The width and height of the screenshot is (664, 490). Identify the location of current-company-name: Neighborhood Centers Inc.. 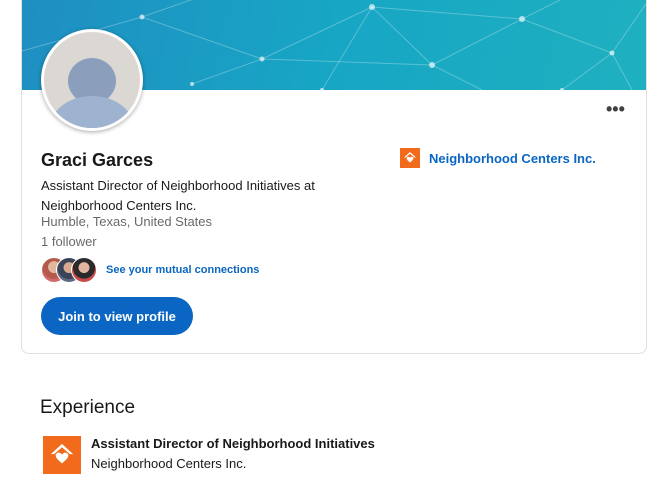
(512, 158).